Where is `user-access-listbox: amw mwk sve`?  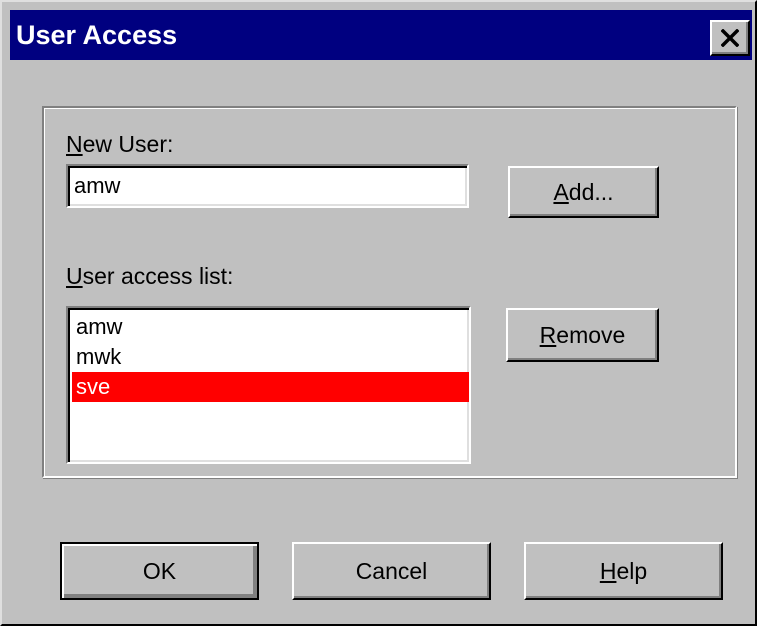 user-access-listbox: amw mwk sve is located at coordinates (268, 385).